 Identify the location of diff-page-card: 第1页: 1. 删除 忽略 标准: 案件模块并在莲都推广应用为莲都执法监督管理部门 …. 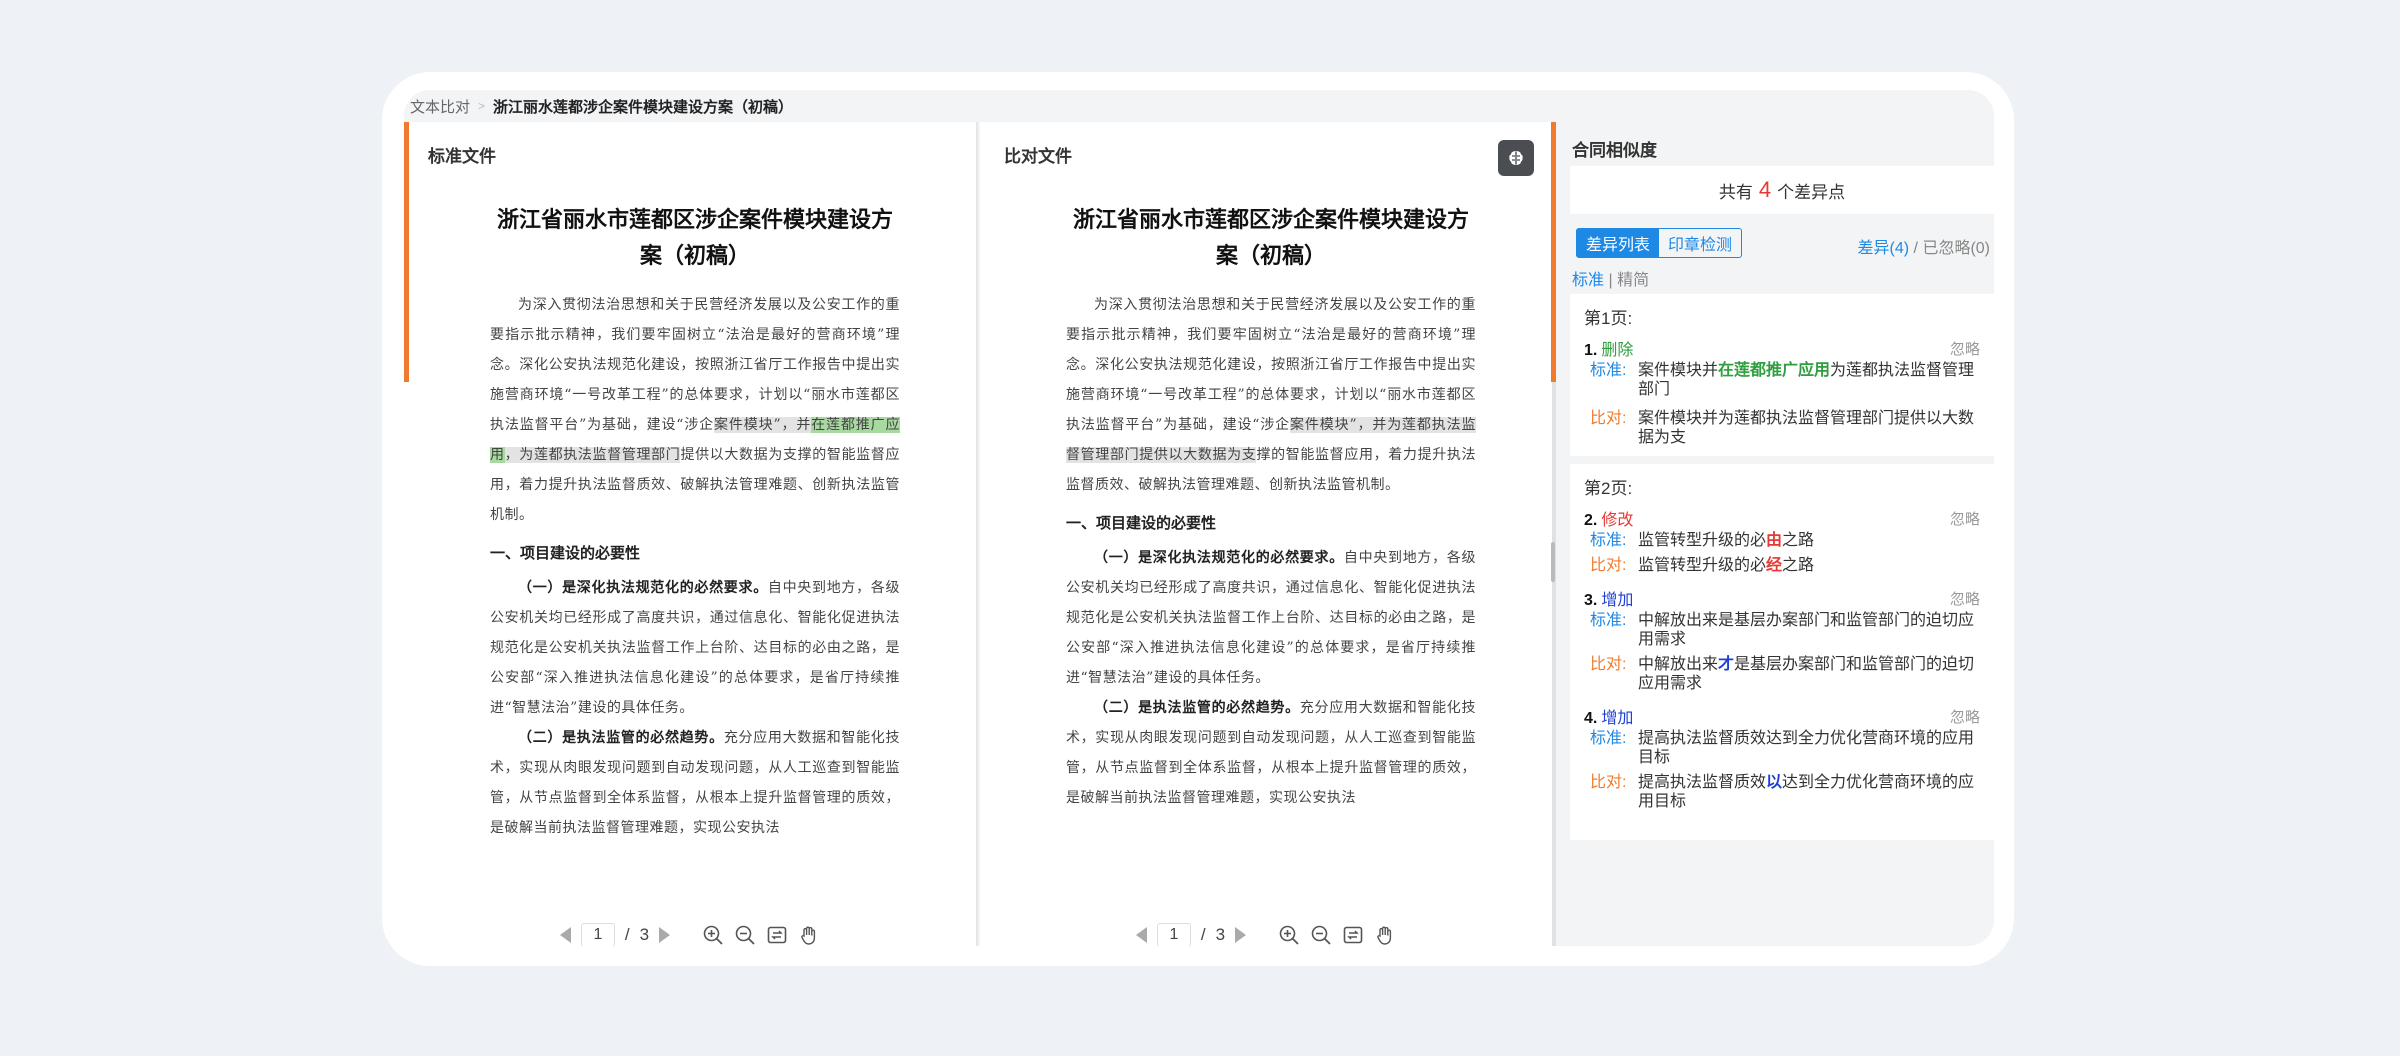
(1782, 375).